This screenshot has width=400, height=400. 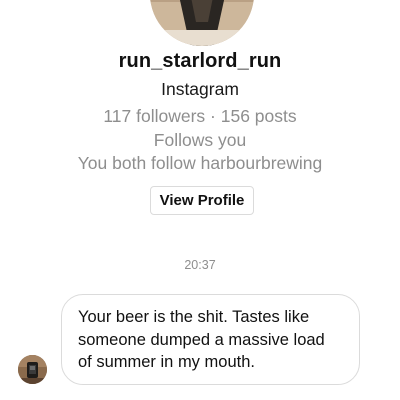 I want to click on profile-avatar, so click(x=202, y=23).